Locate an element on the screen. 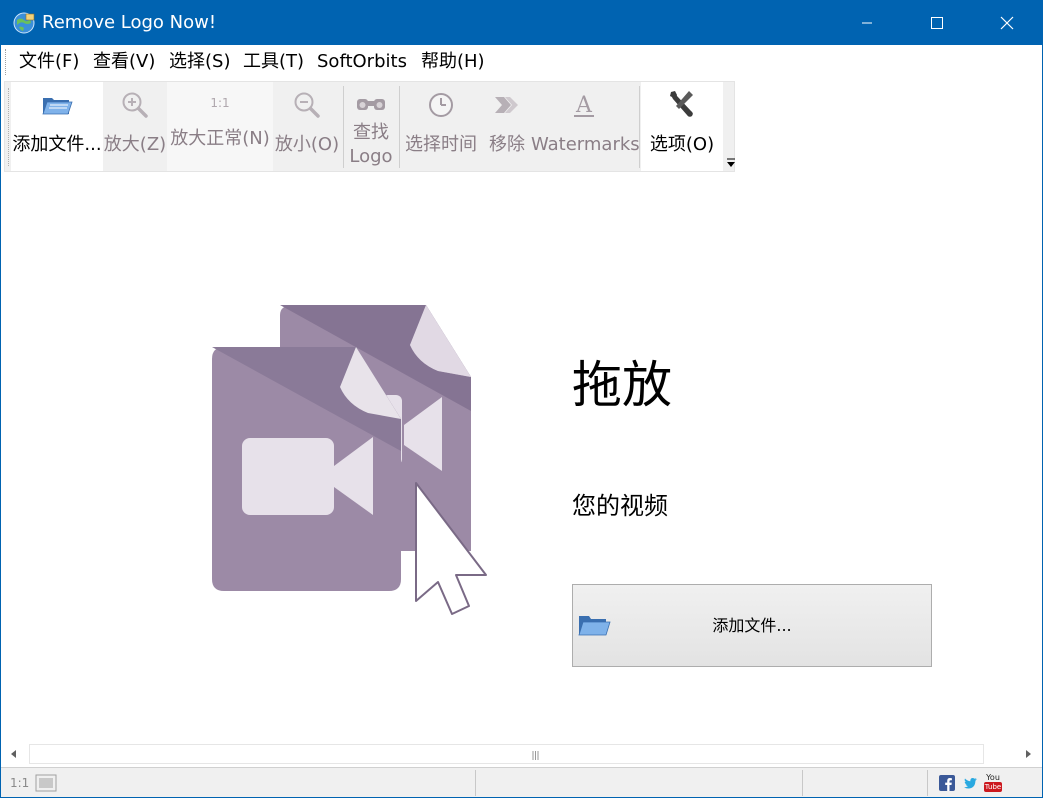 The width and height of the screenshot is (1043, 798). find-logo-button: 查找 Logo is located at coordinates (371, 126).